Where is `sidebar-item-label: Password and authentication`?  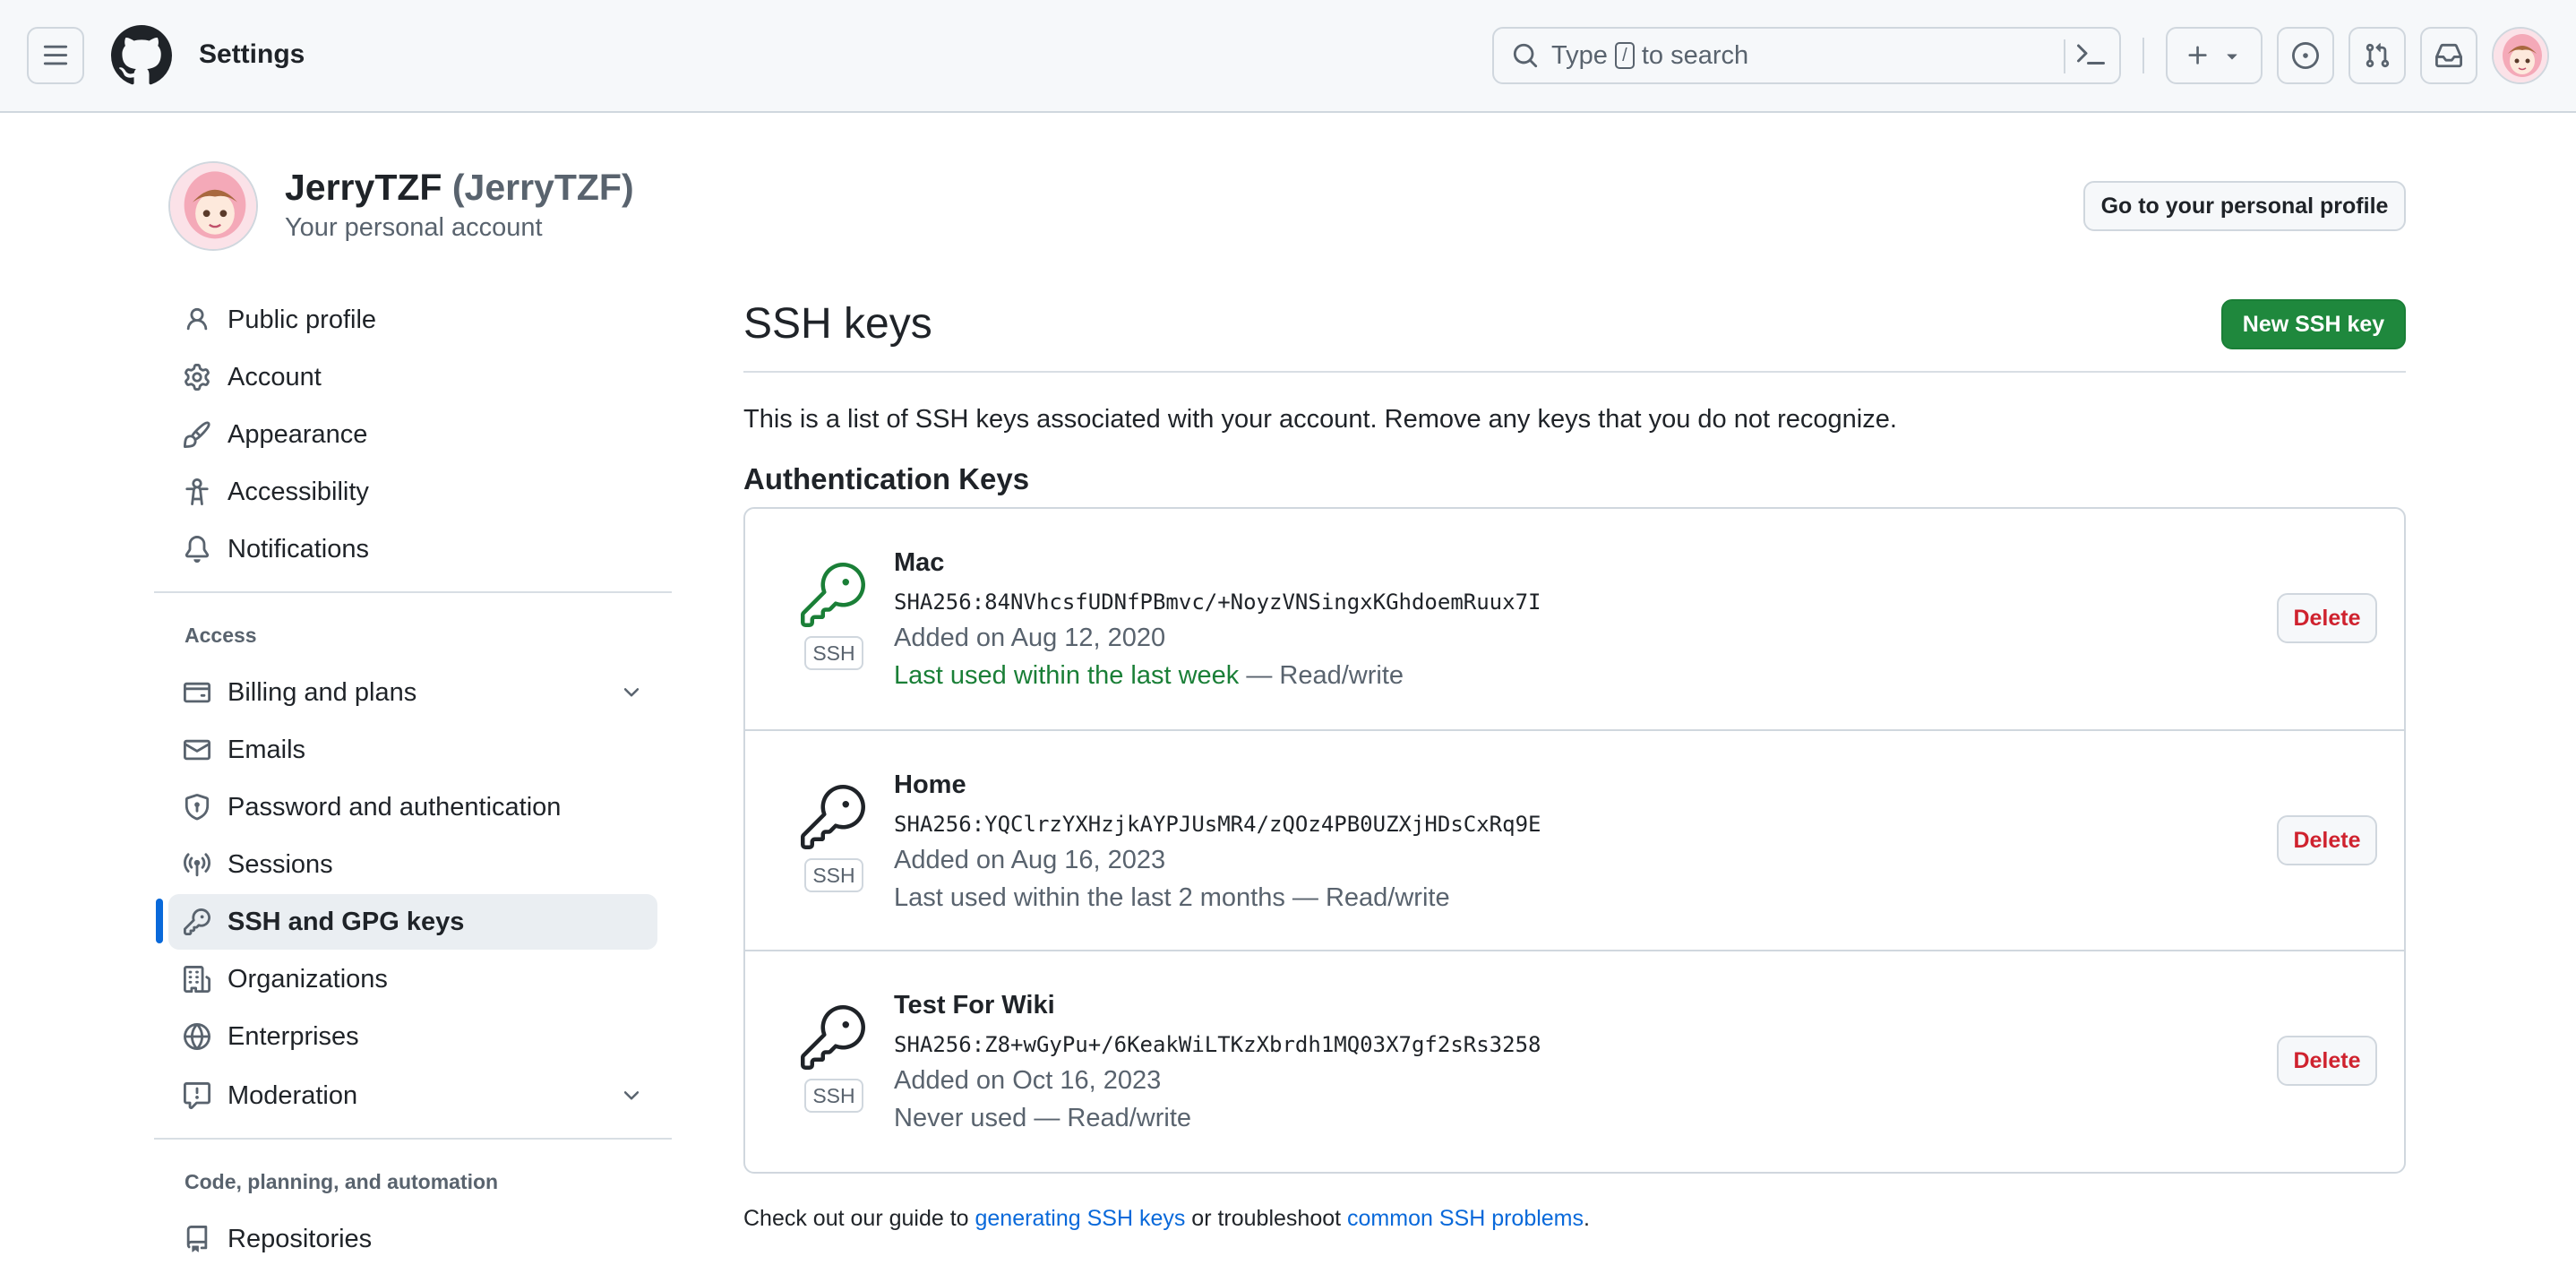 sidebar-item-label: Password and authentication is located at coordinates (395, 807).